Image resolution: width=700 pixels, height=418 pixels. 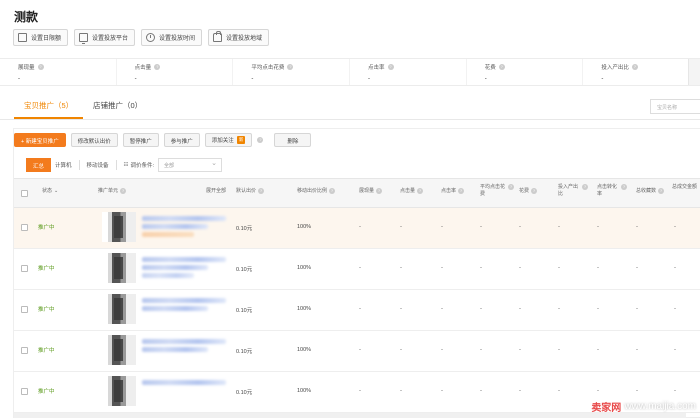 What do you see at coordinates (350, 108) in the screenshot?
I see `tab-bar: 宝贝推广（5） 店铺推广（0） 宝贝名称` at bounding box center [350, 108].